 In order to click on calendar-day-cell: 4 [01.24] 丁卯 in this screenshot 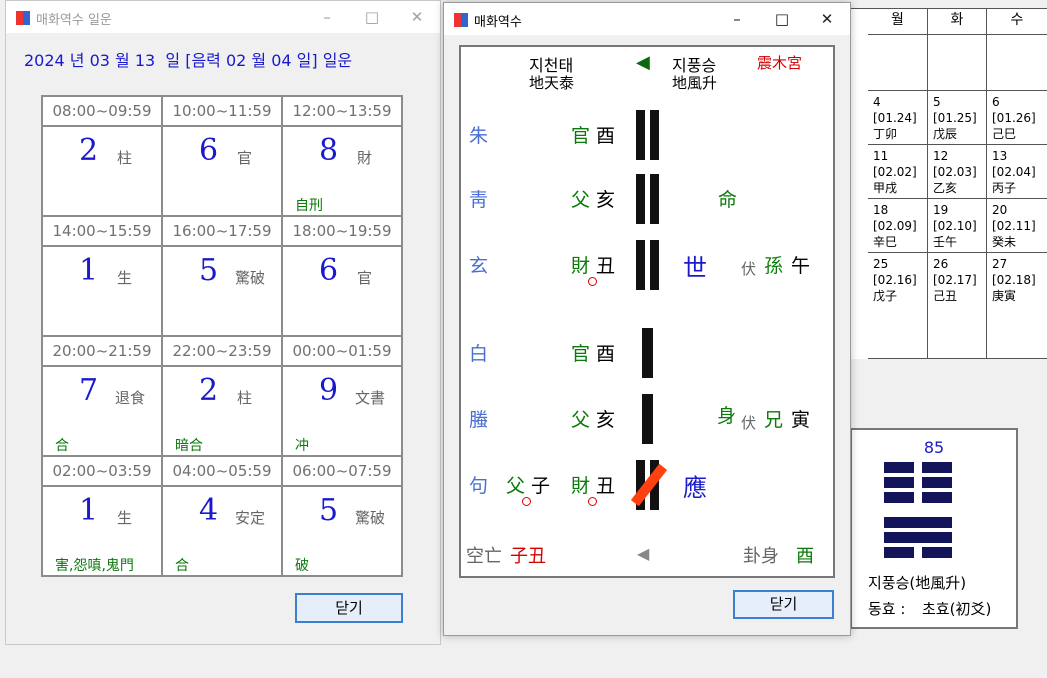, I will do `click(898, 118)`.